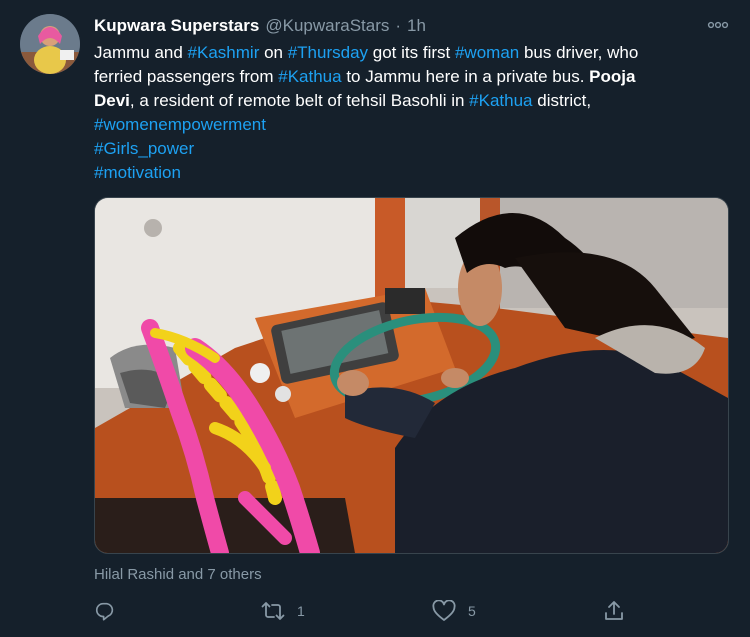  What do you see at coordinates (412, 125) in the screenshot?
I see `hashtag-womenempowerment: #womenempowerment` at bounding box center [412, 125].